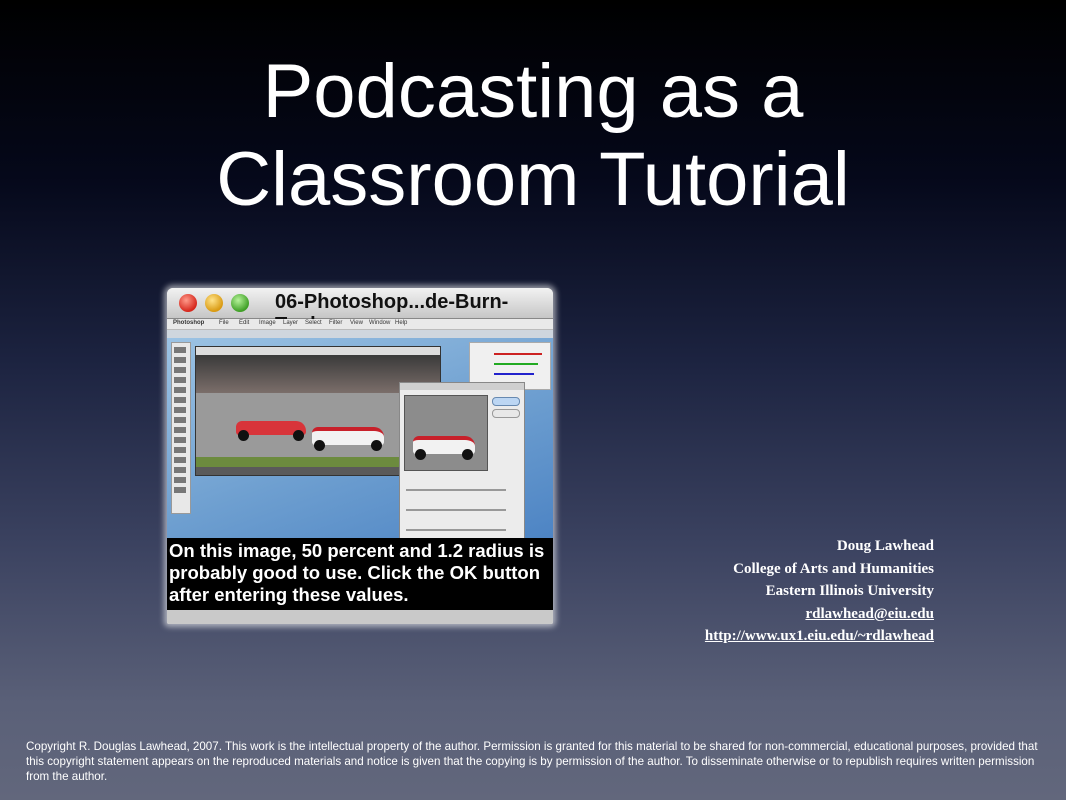  What do you see at coordinates (214, 303) in the screenshot?
I see `minimize-icon` at bounding box center [214, 303].